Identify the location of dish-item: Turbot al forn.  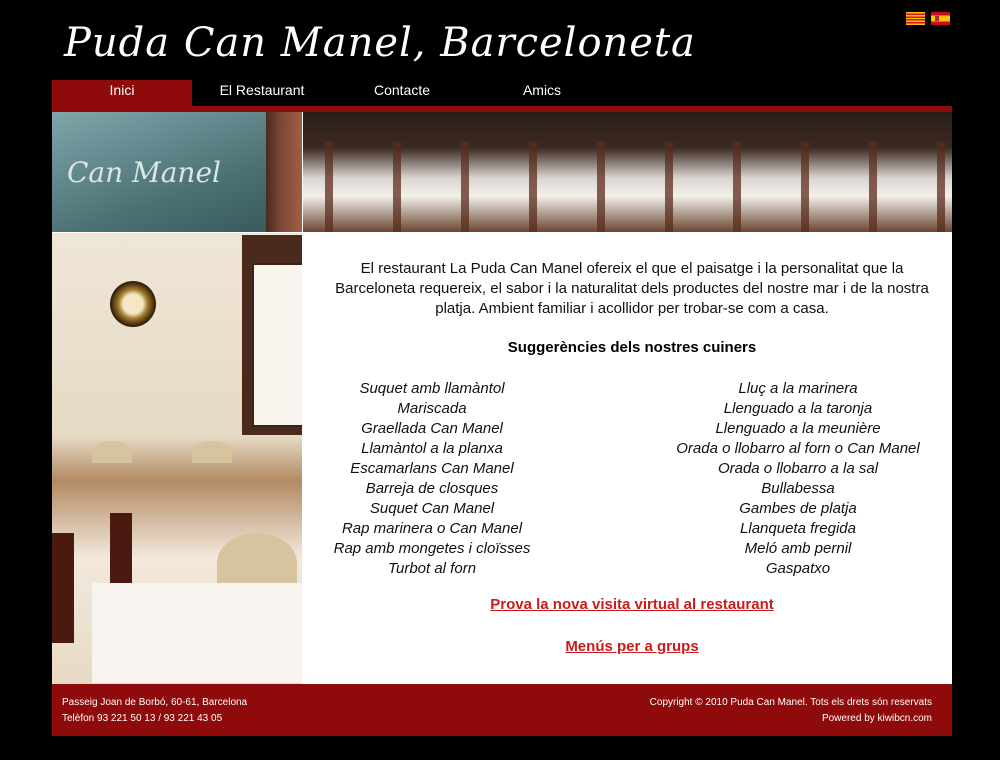
(432, 568).